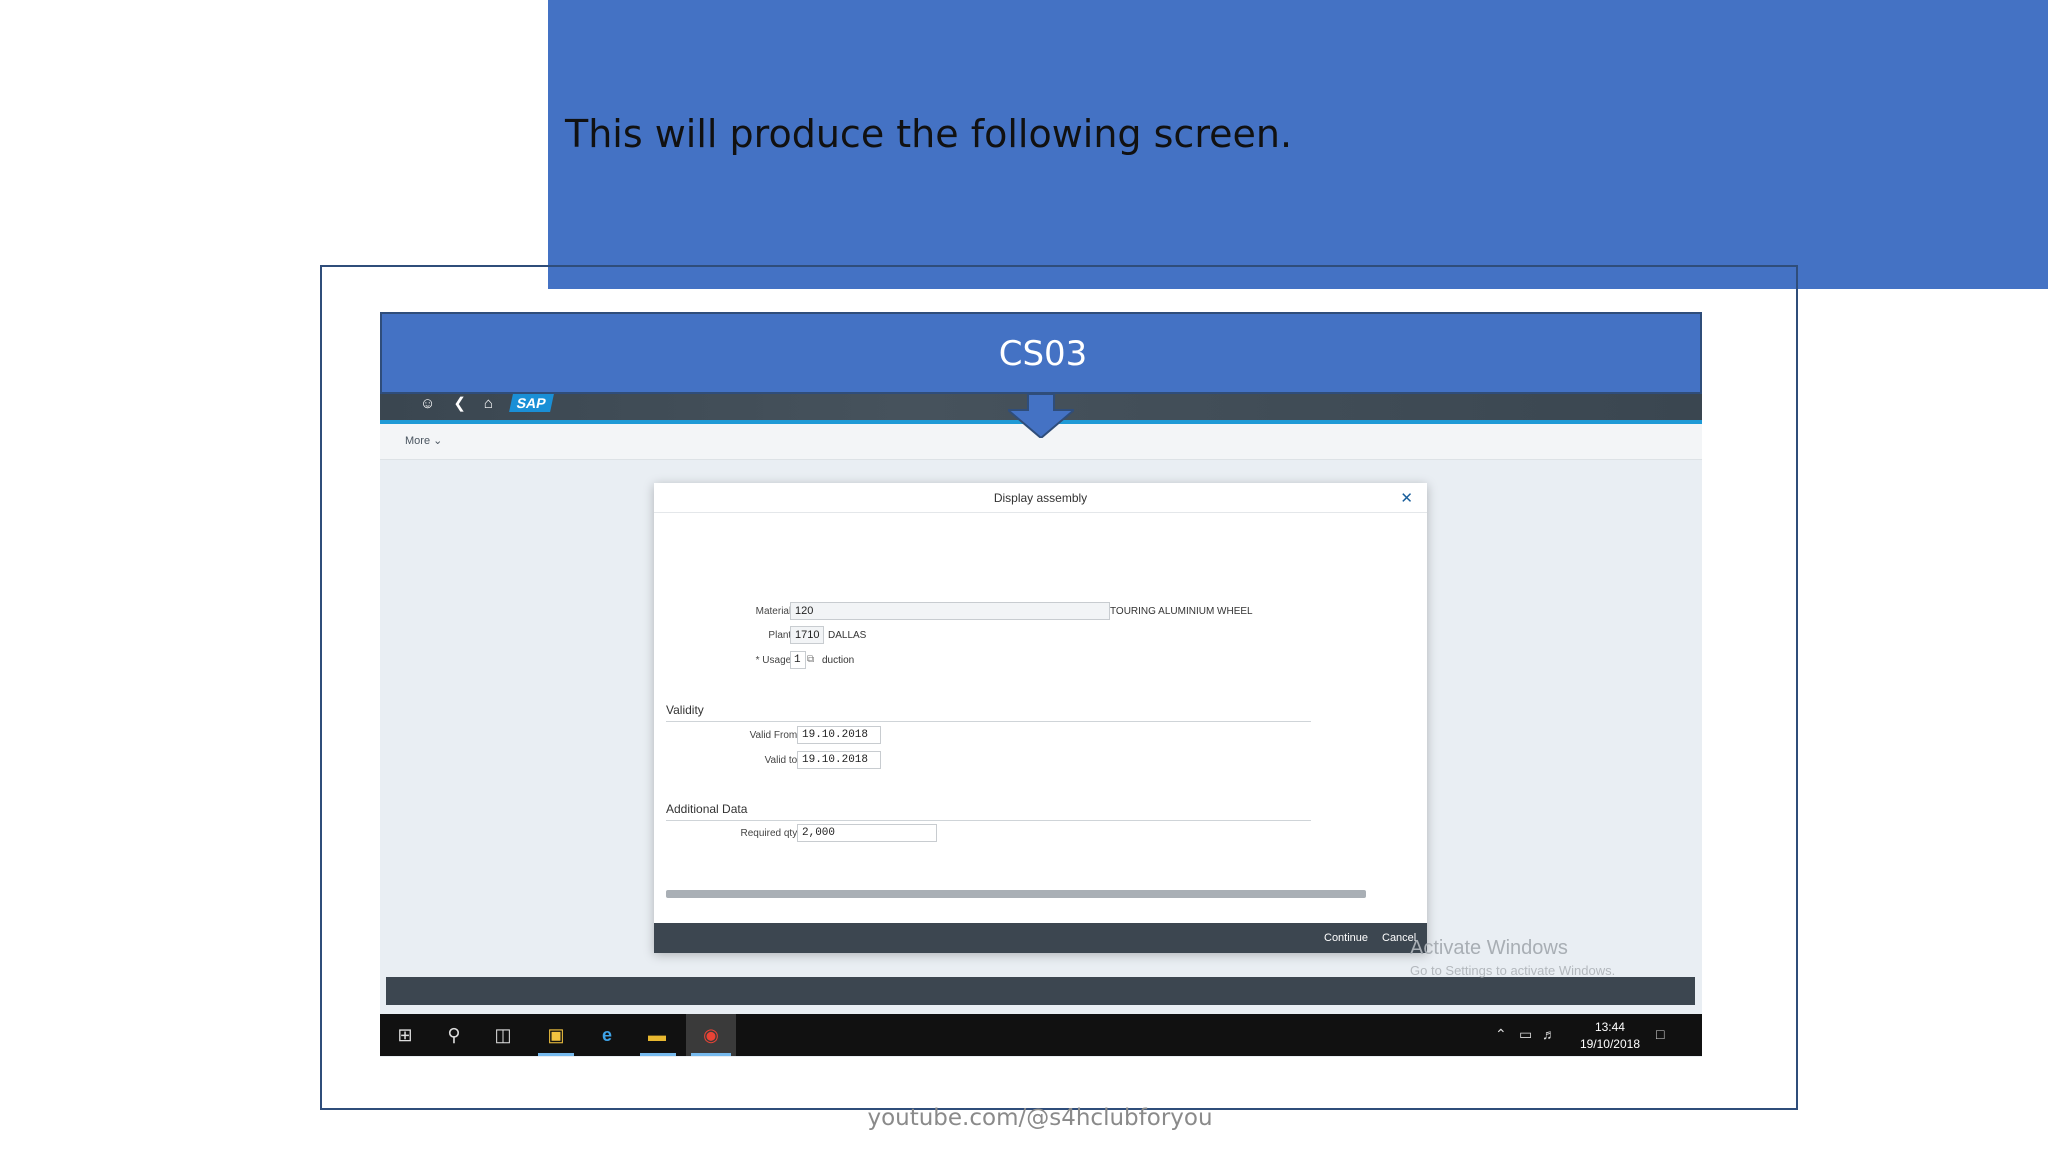  Describe the element at coordinates (1489, 948) in the screenshot. I see `activation-watermark: Activate Windows` at that location.